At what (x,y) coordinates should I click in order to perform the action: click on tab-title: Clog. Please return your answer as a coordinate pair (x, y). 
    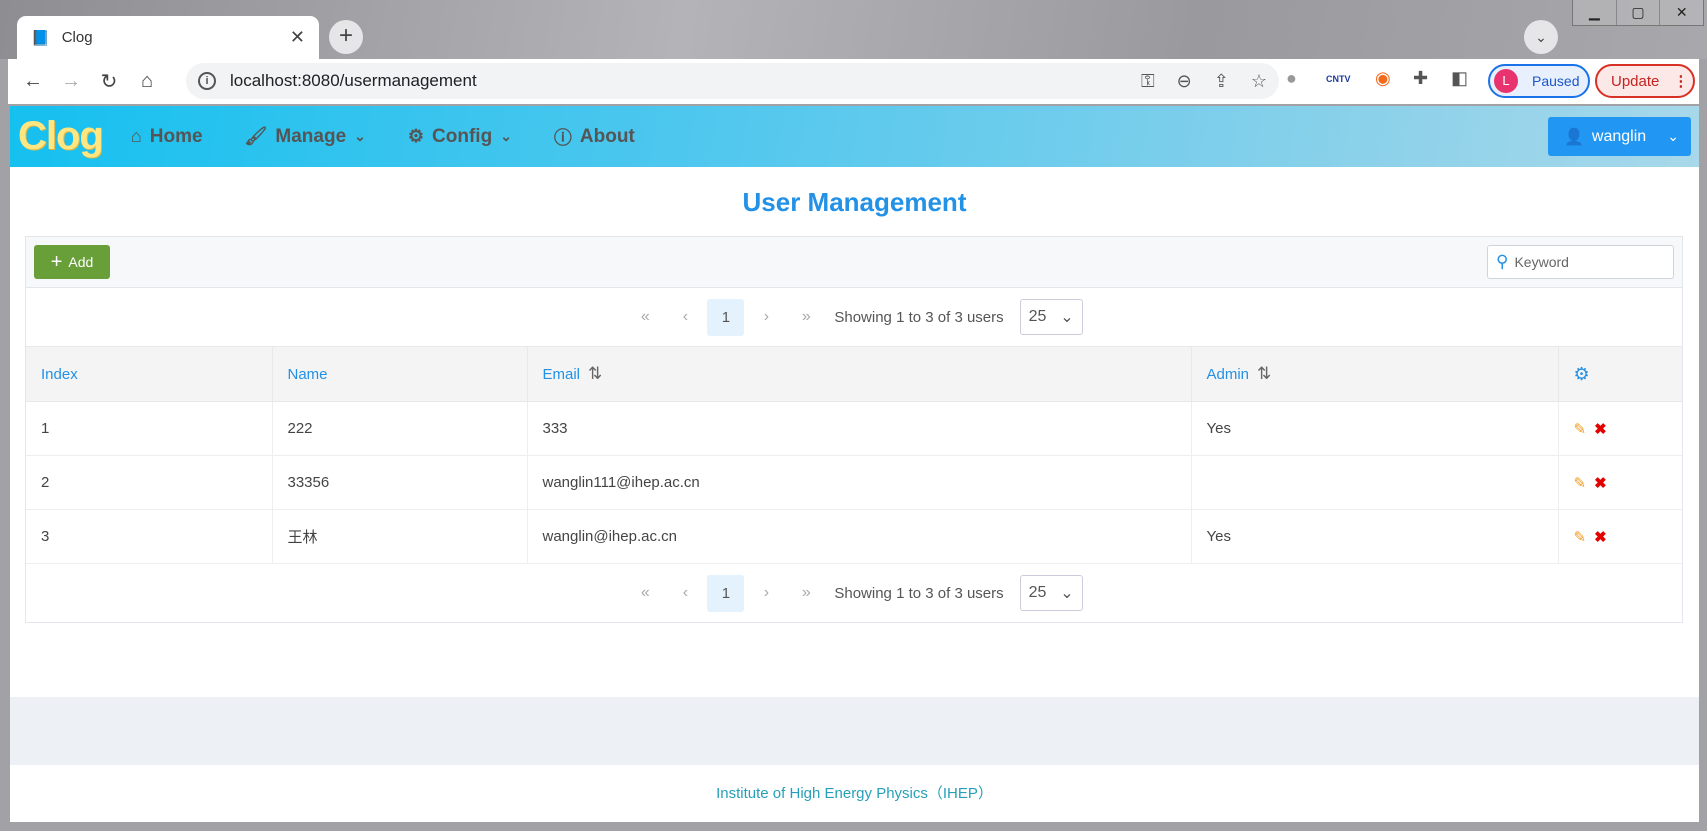
    Looking at the image, I should click on (77, 37).